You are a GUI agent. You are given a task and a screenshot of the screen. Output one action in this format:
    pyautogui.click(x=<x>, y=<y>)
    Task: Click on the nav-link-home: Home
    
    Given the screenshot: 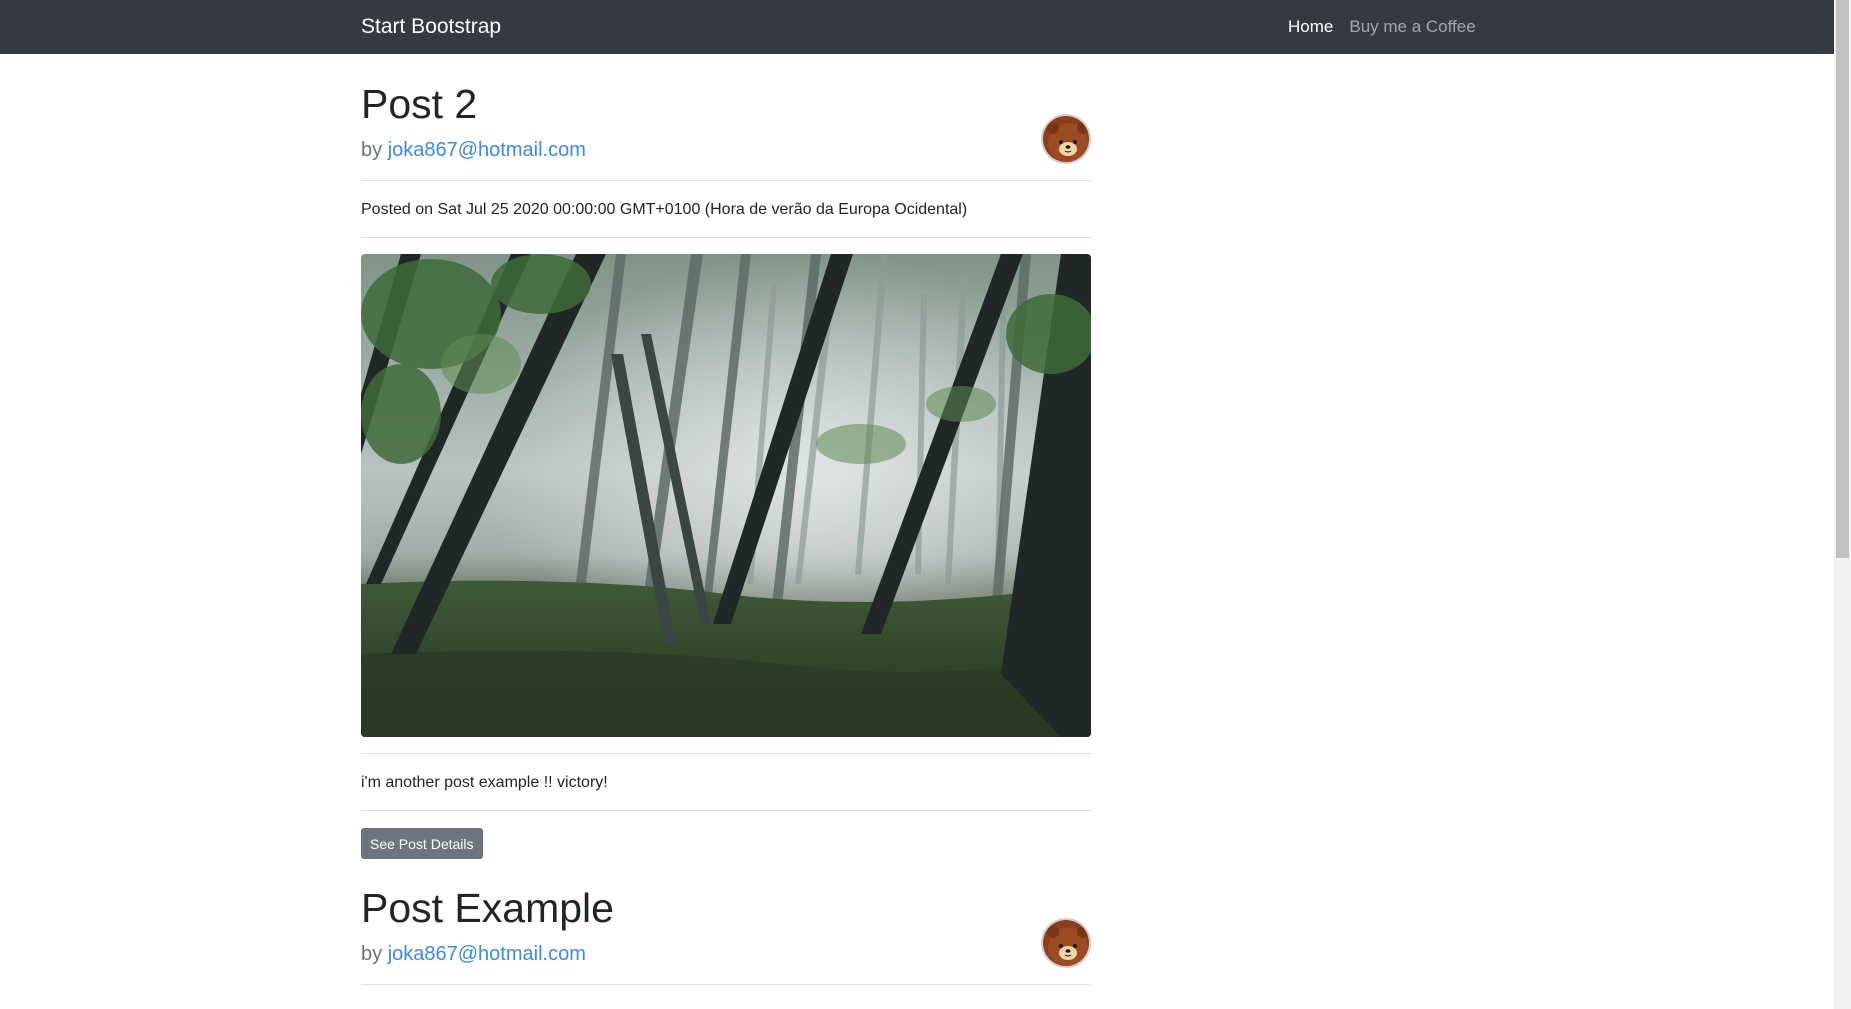 What is the action you would take?
    pyautogui.click(x=1310, y=27)
    